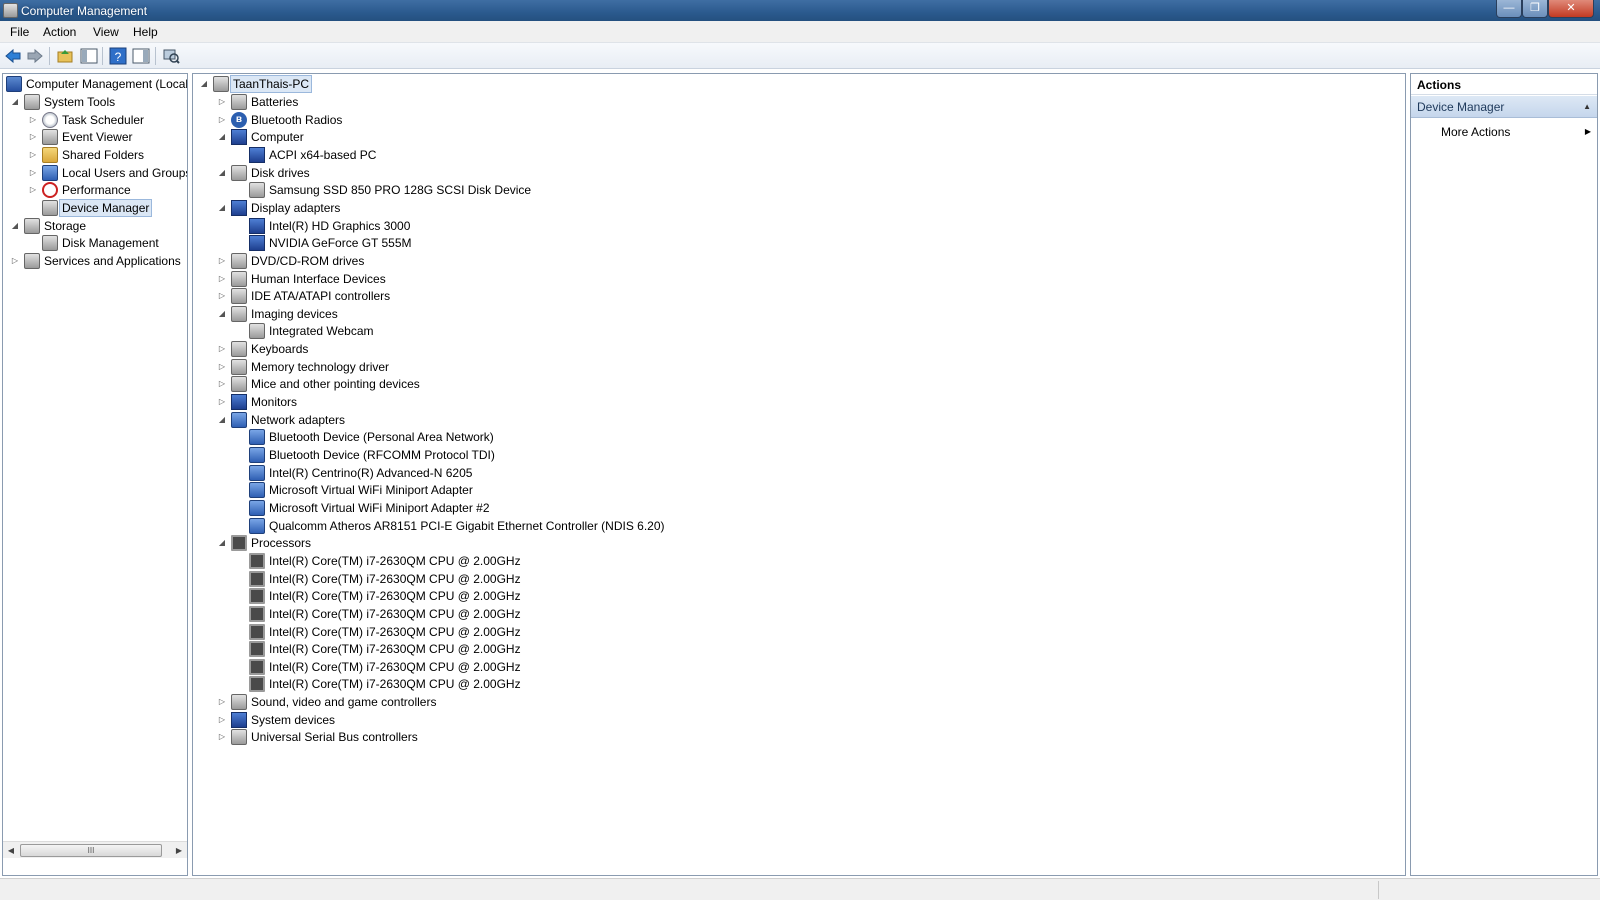 The width and height of the screenshot is (1600, 900). I want to click on restore-button: ❐, so click(1535, 9).